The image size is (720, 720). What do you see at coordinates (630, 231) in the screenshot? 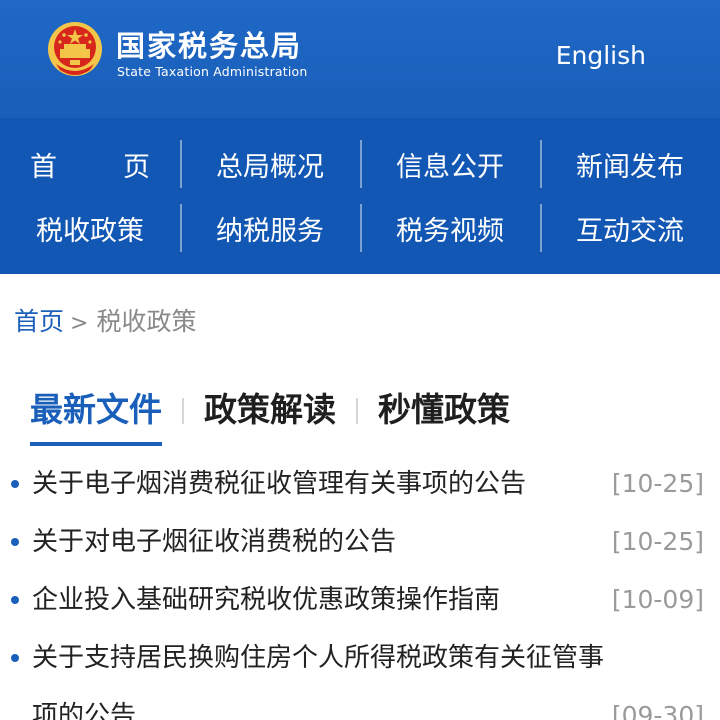
I see `nav-item-label: 互动交流` at bounding box center [630, 231].